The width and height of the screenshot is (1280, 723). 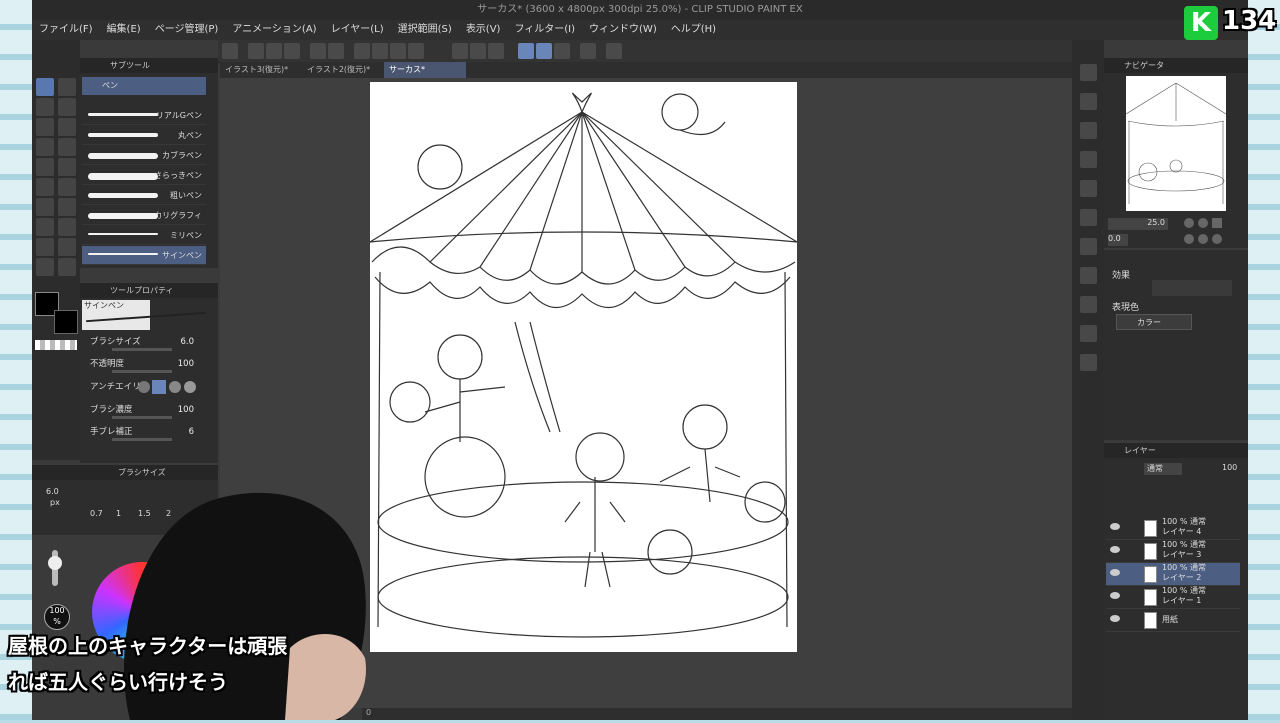 What do you see at coordinates (1088, 275) in the screenshot?
I see `layer-property-icon` at bounding box center [1088, 275].